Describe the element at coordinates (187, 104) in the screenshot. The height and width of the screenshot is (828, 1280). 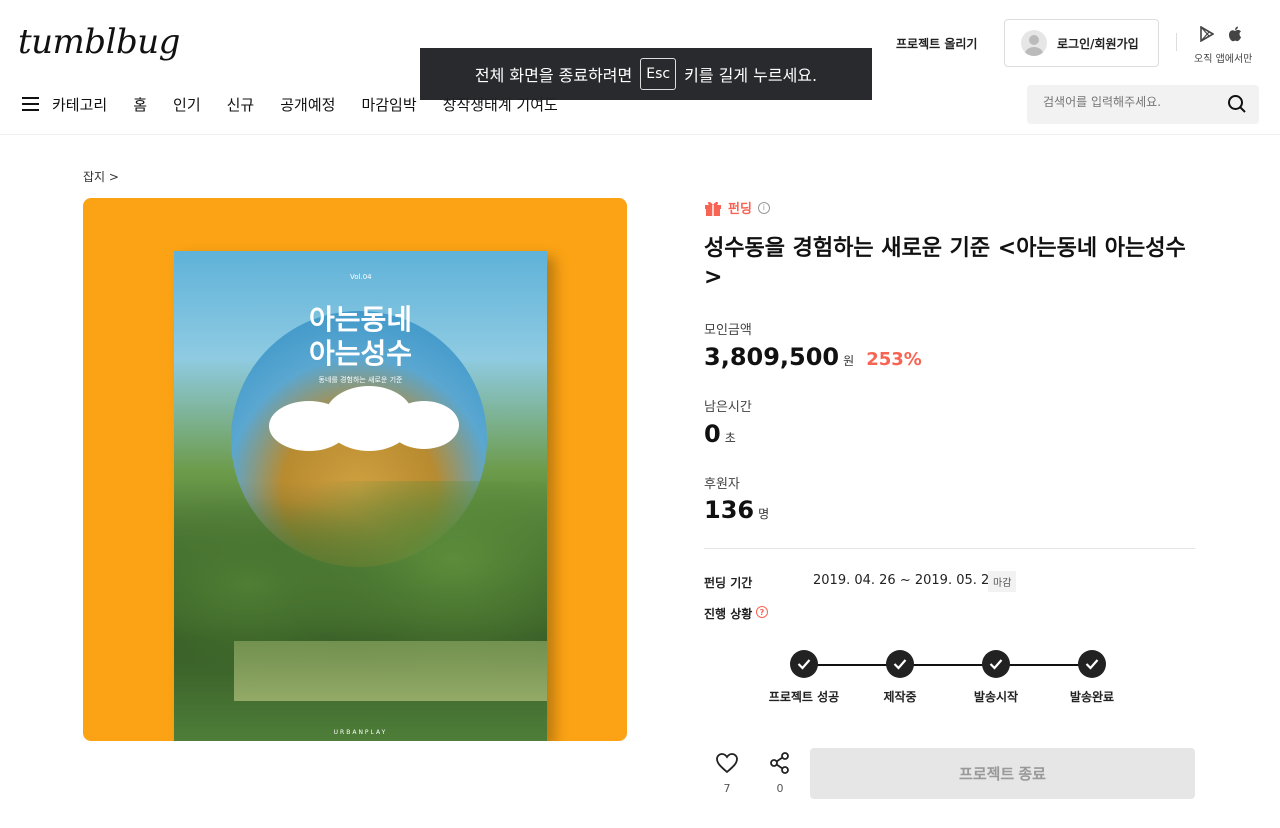
I see `nav-popular: 인기` at that location.